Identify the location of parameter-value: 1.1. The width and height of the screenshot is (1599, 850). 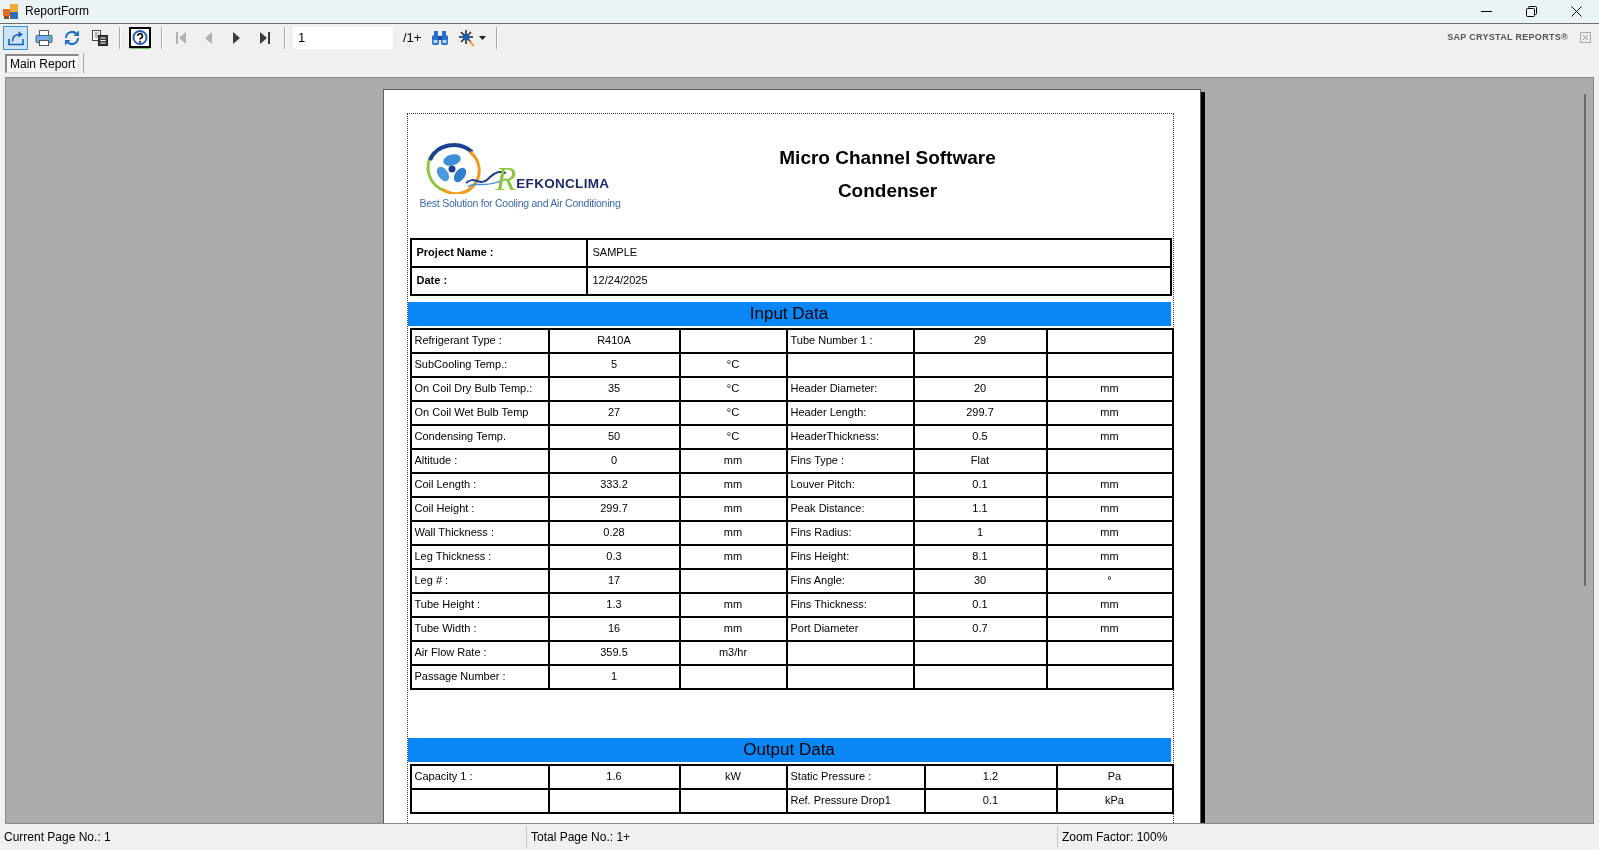
(980, 509).